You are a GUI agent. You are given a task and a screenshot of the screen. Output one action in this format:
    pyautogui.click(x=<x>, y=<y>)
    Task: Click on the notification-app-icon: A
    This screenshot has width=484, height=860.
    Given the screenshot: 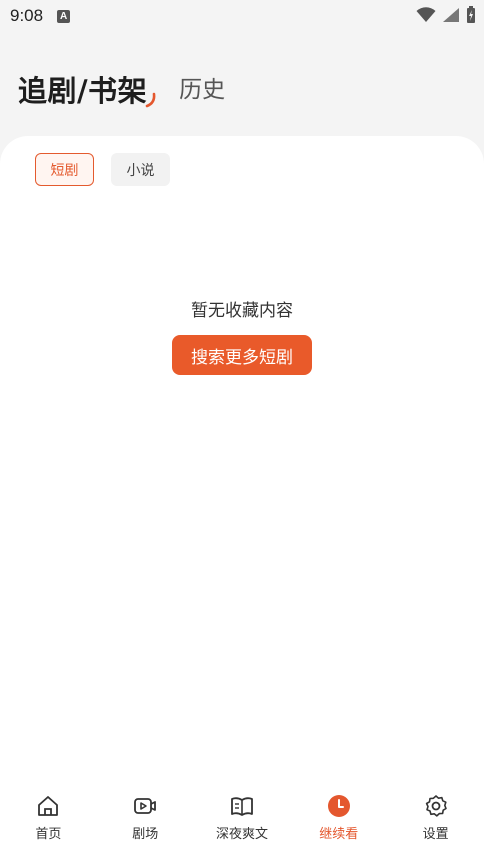 What is the action you would take?
    pyautogui.click(x=64, y=16)
    